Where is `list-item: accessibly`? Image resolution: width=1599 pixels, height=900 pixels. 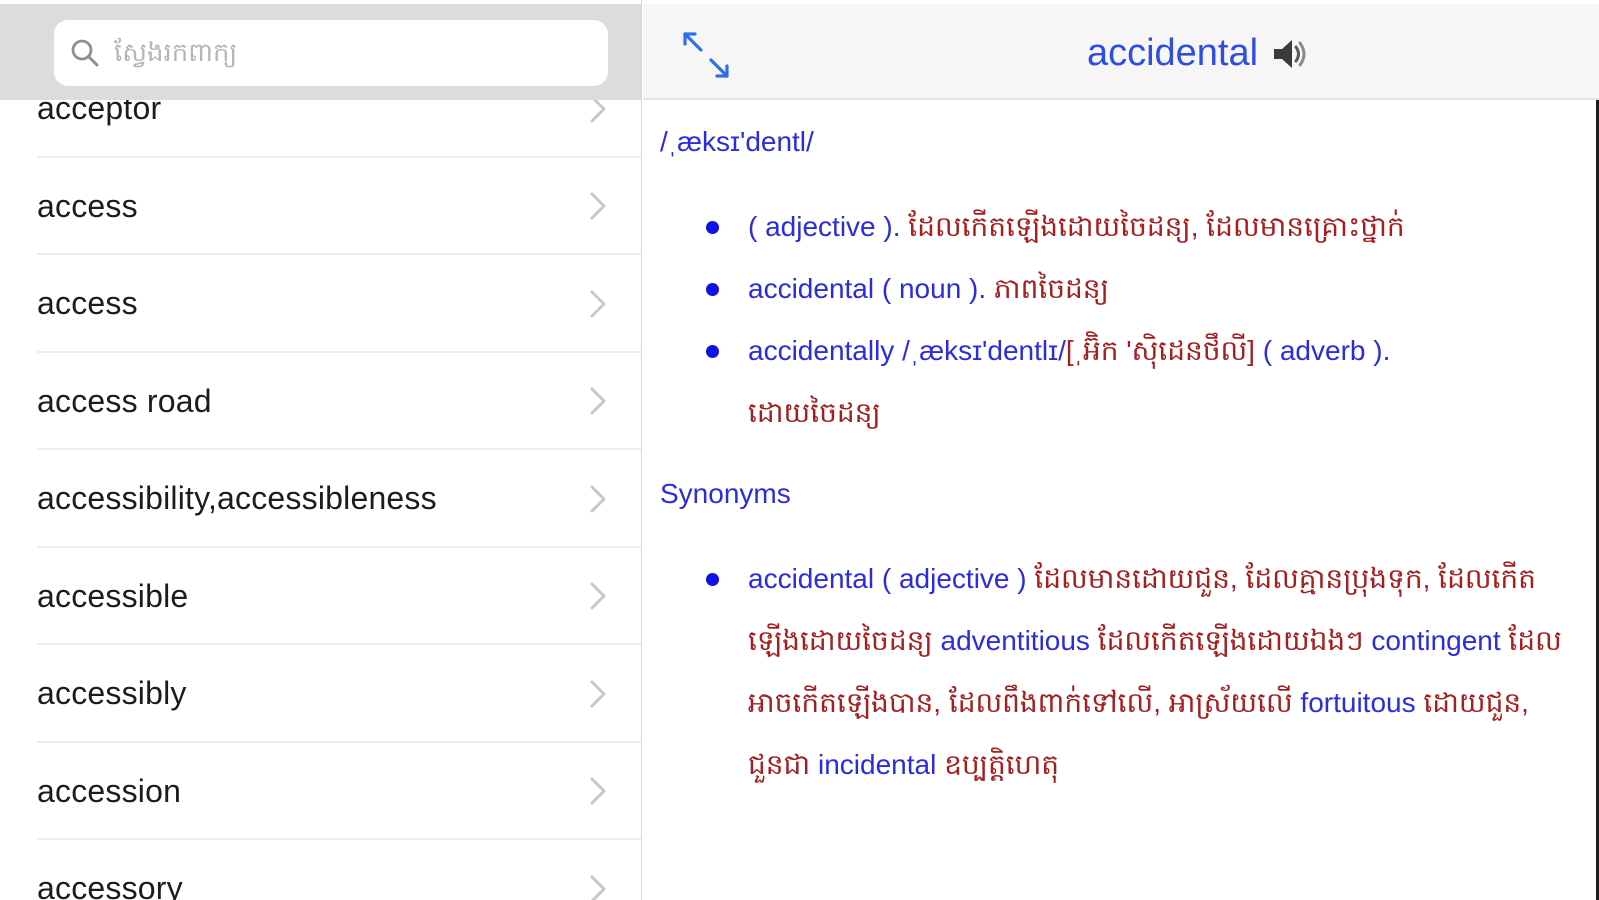 list-item: accessibly is located at coordinates (320, 694).